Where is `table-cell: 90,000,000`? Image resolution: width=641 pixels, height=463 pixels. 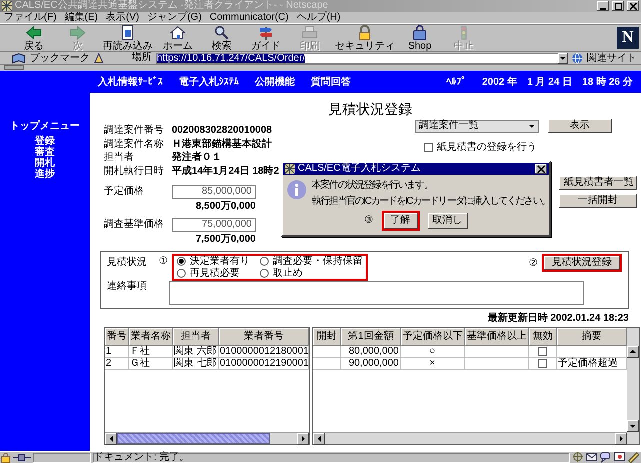
table-cell: 90,000,000 is located at coordinates (371, 364).